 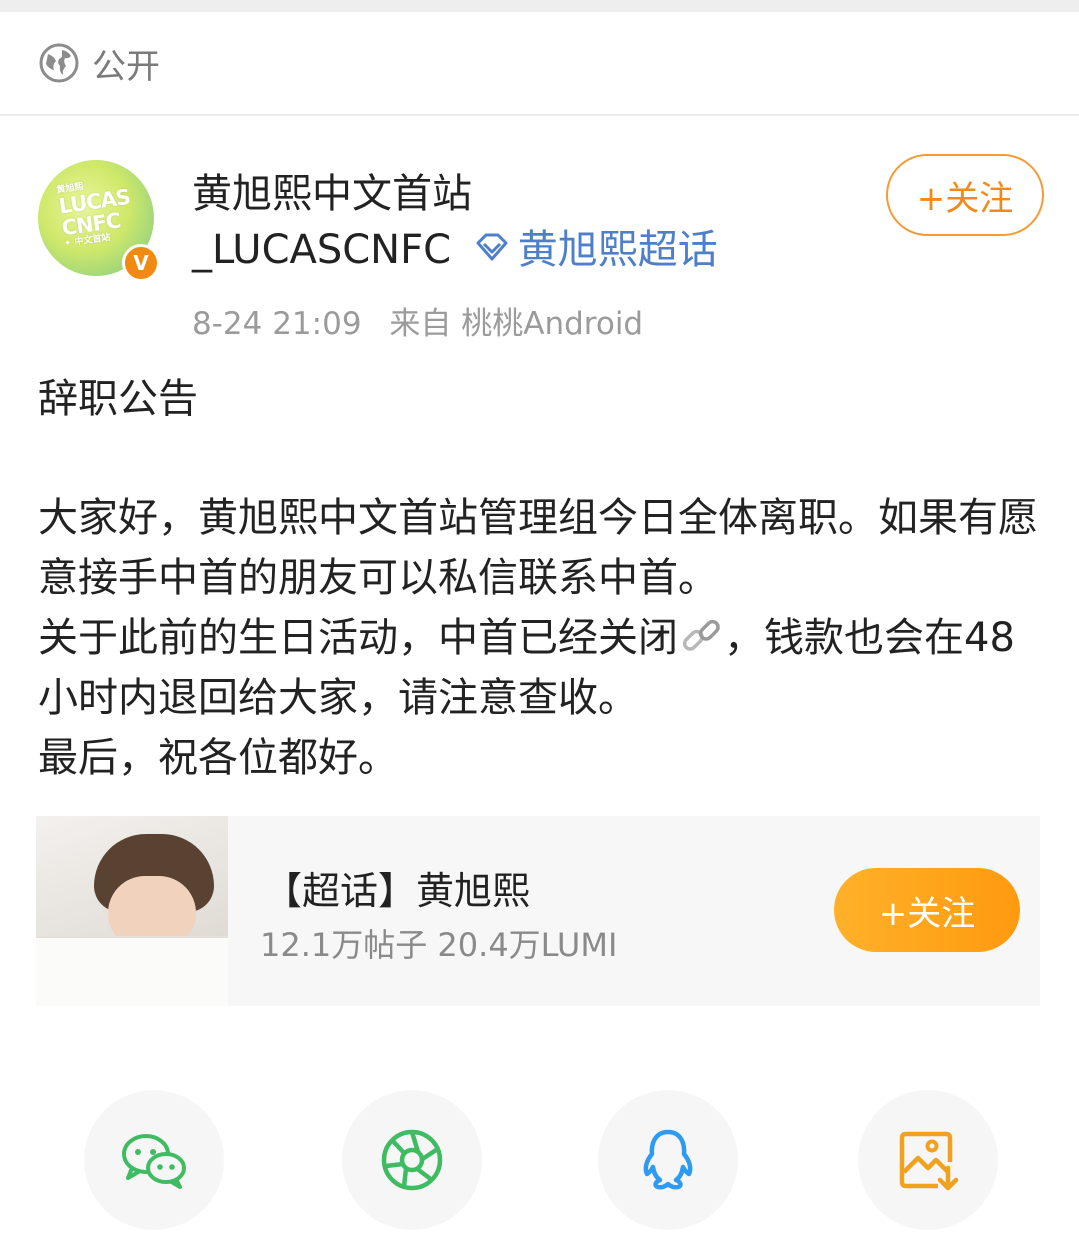 I want to click on wechat-icon, so click(x=154, y=1161).